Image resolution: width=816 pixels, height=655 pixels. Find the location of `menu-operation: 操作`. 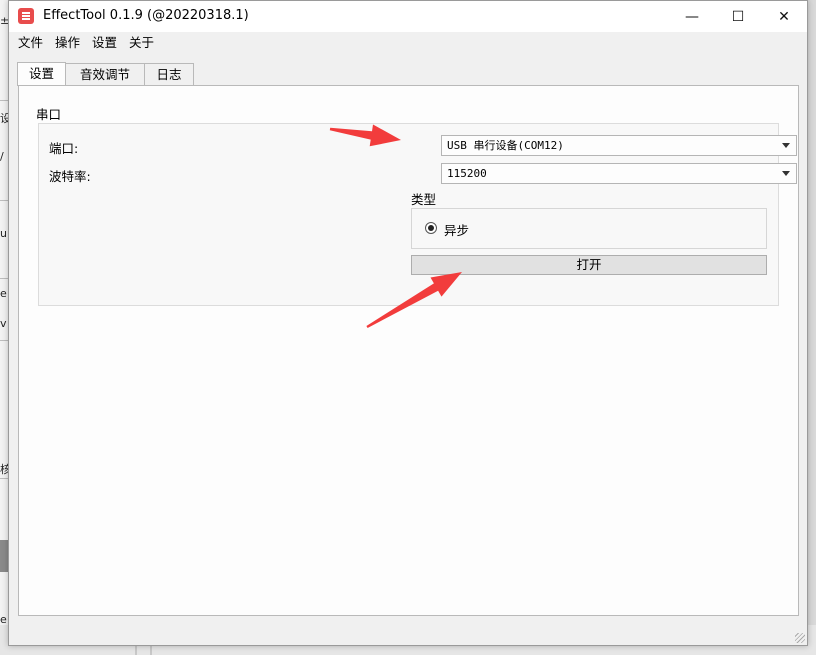

menu-operation: 操作 is located at coordinates (67, 42).